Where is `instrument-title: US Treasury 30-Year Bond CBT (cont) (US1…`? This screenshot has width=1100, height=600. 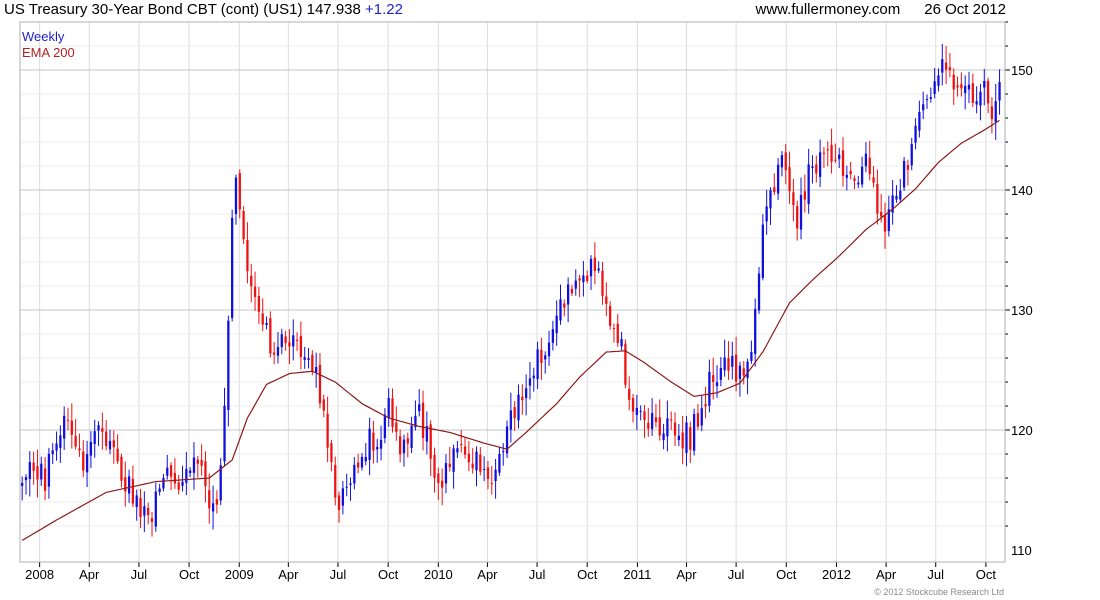 instrument-title: US Treasury 30-Year Bond CBT (cont) (US1… is located at coordinates (182, 9).